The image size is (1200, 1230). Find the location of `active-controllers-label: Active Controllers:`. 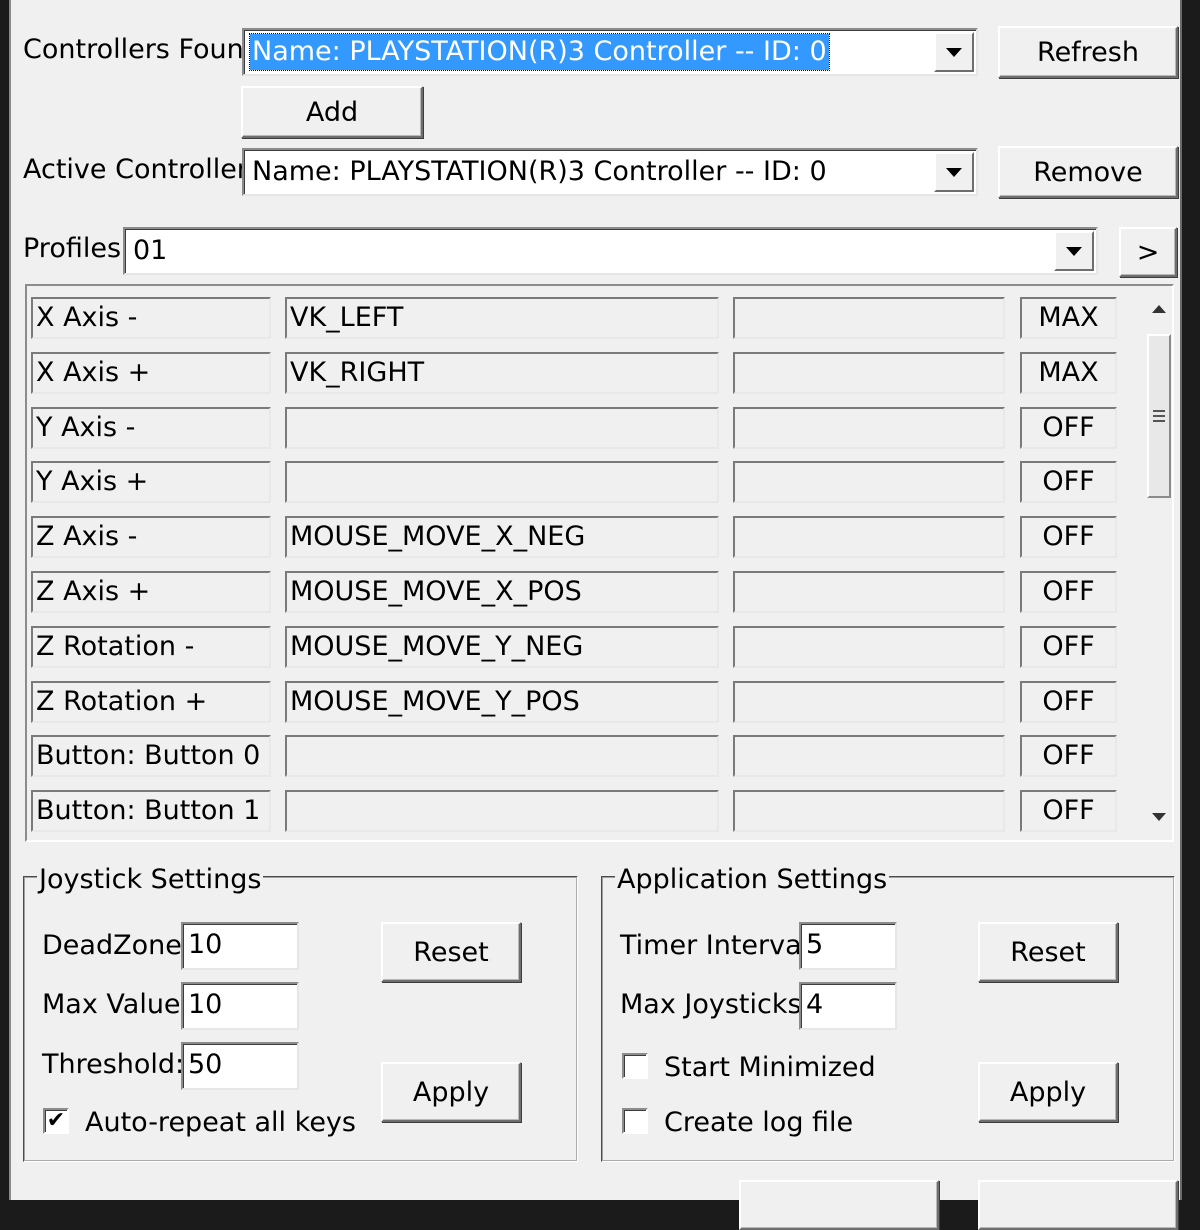

active-controllers-label: Active Controllers: is located at coordinates (147, 169).